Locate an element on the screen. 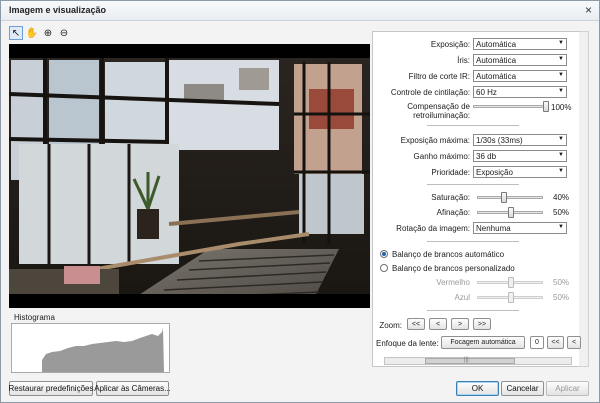 This screenshot has width=600, height=403. backlight-slider-thumb is located at coordinates (546, 106).